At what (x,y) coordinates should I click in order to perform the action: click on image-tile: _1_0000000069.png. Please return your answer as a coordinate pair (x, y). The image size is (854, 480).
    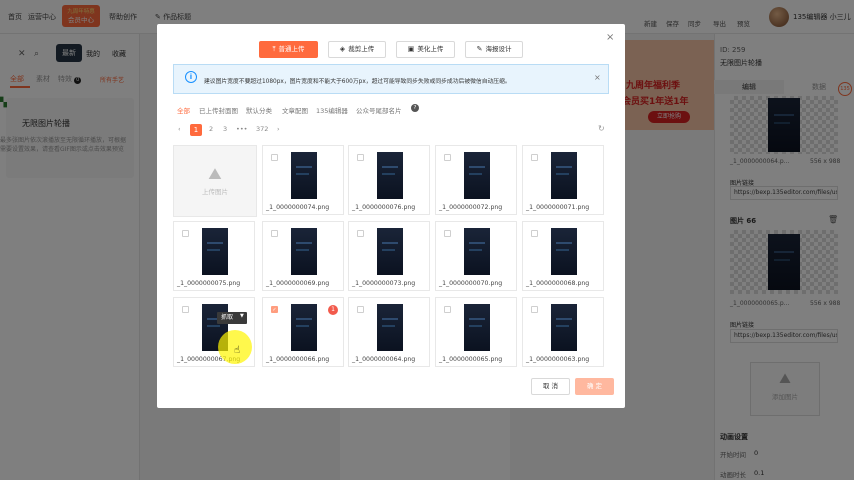
    Looking at the image, I should click on (303, 256).